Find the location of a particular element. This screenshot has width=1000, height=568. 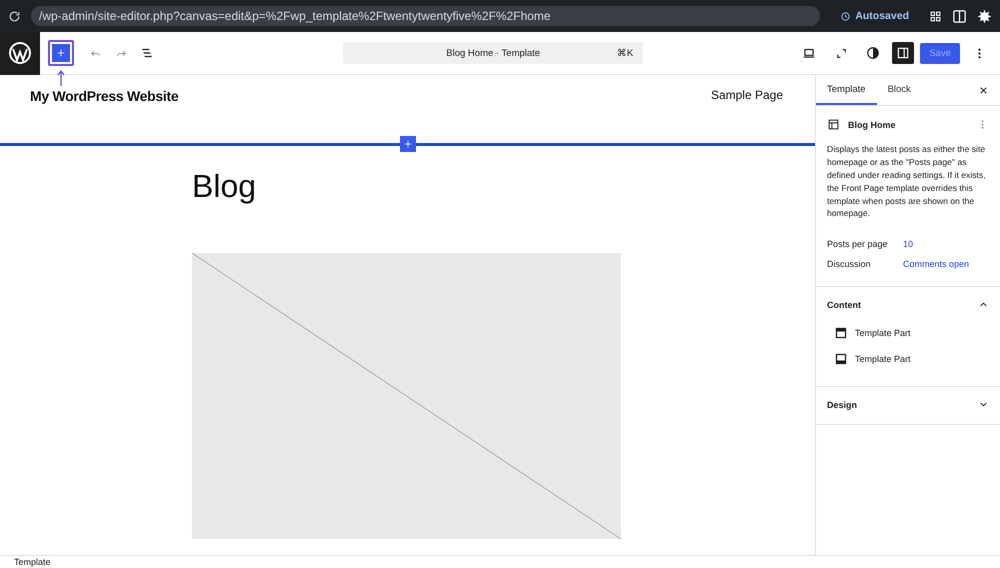

reload-icon is located at coordinates (14, 16).